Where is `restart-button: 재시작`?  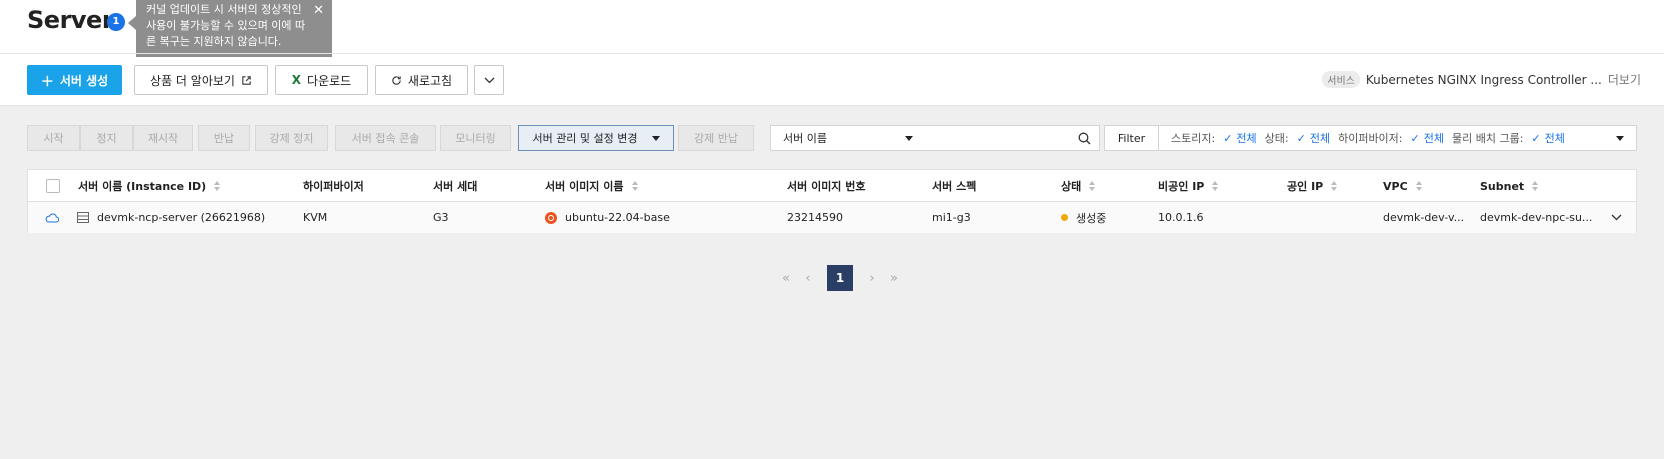 restart-button: 재시작 is located at coordinates (163, 138).